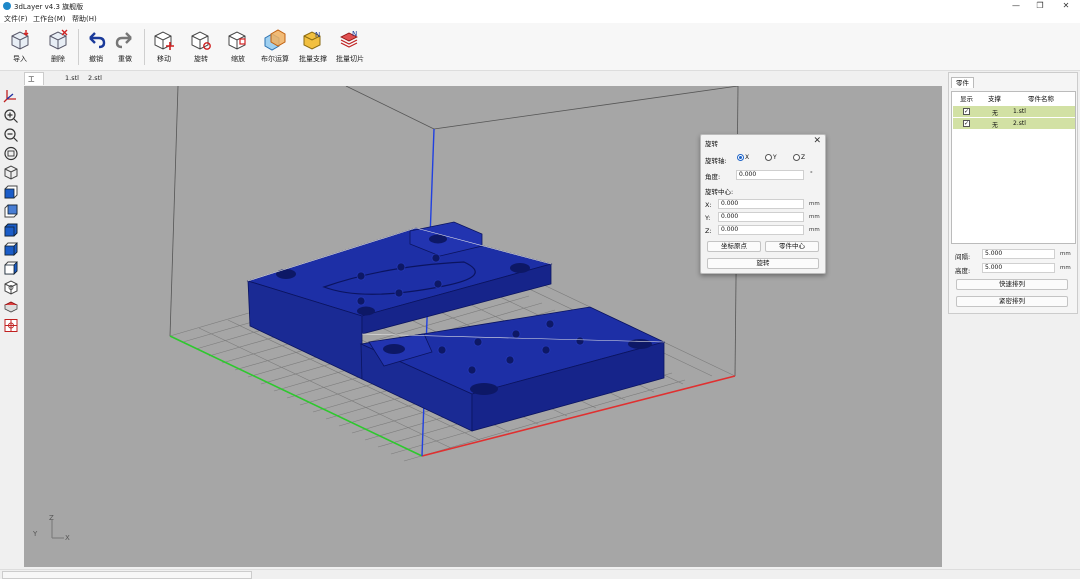 The width and height of the screenshot is (1080, 579). What do you see at coordinates (11, 221) in the screenshot?
I see `view-toolbar` at bounding box center [11, 221].